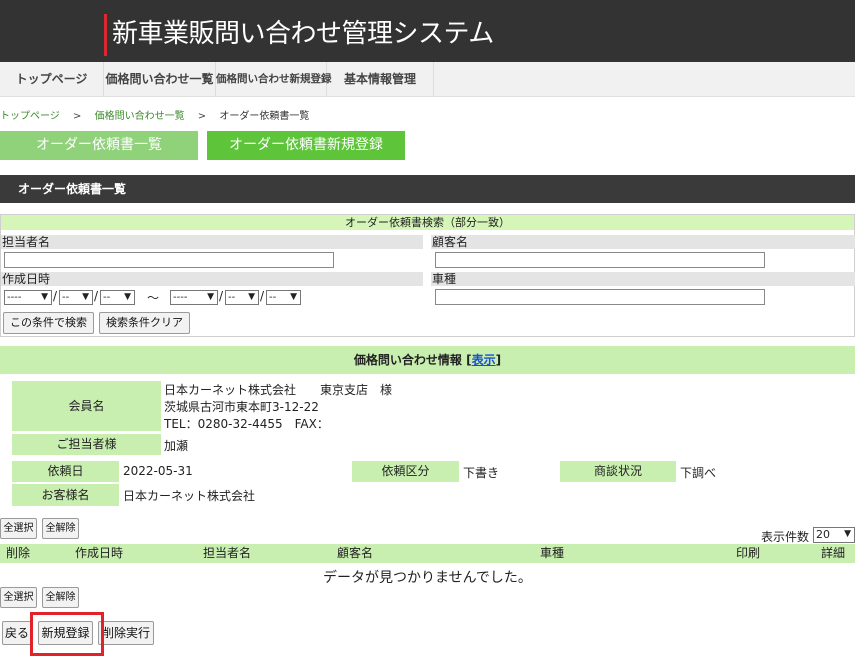  I want to click on date-from-year-value: ----, so click(14, 297).